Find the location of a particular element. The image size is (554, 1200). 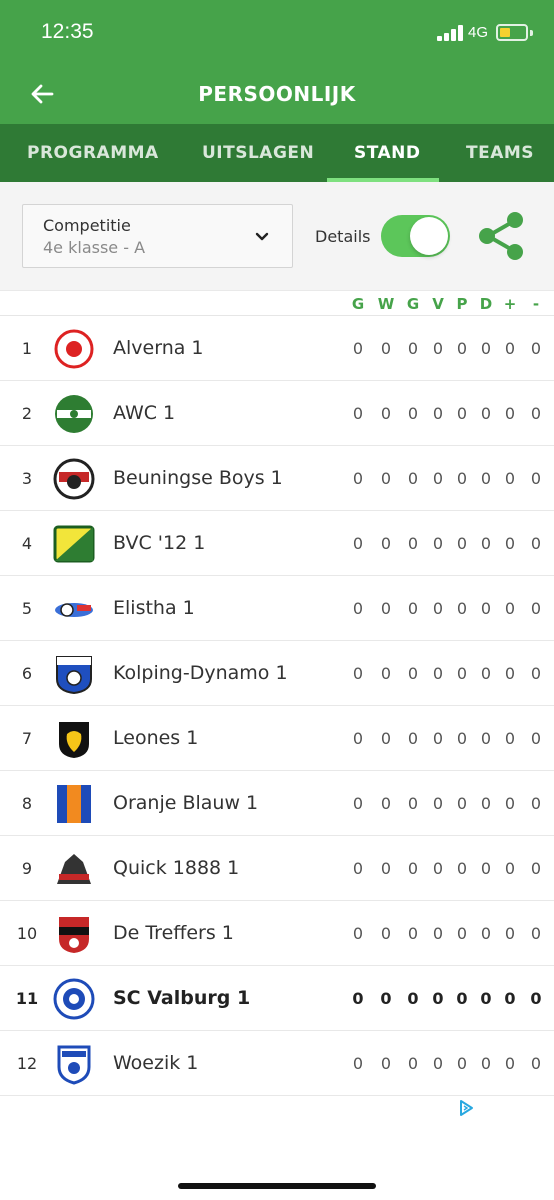

adchoices-icon is located at coordinates (466, 1108).